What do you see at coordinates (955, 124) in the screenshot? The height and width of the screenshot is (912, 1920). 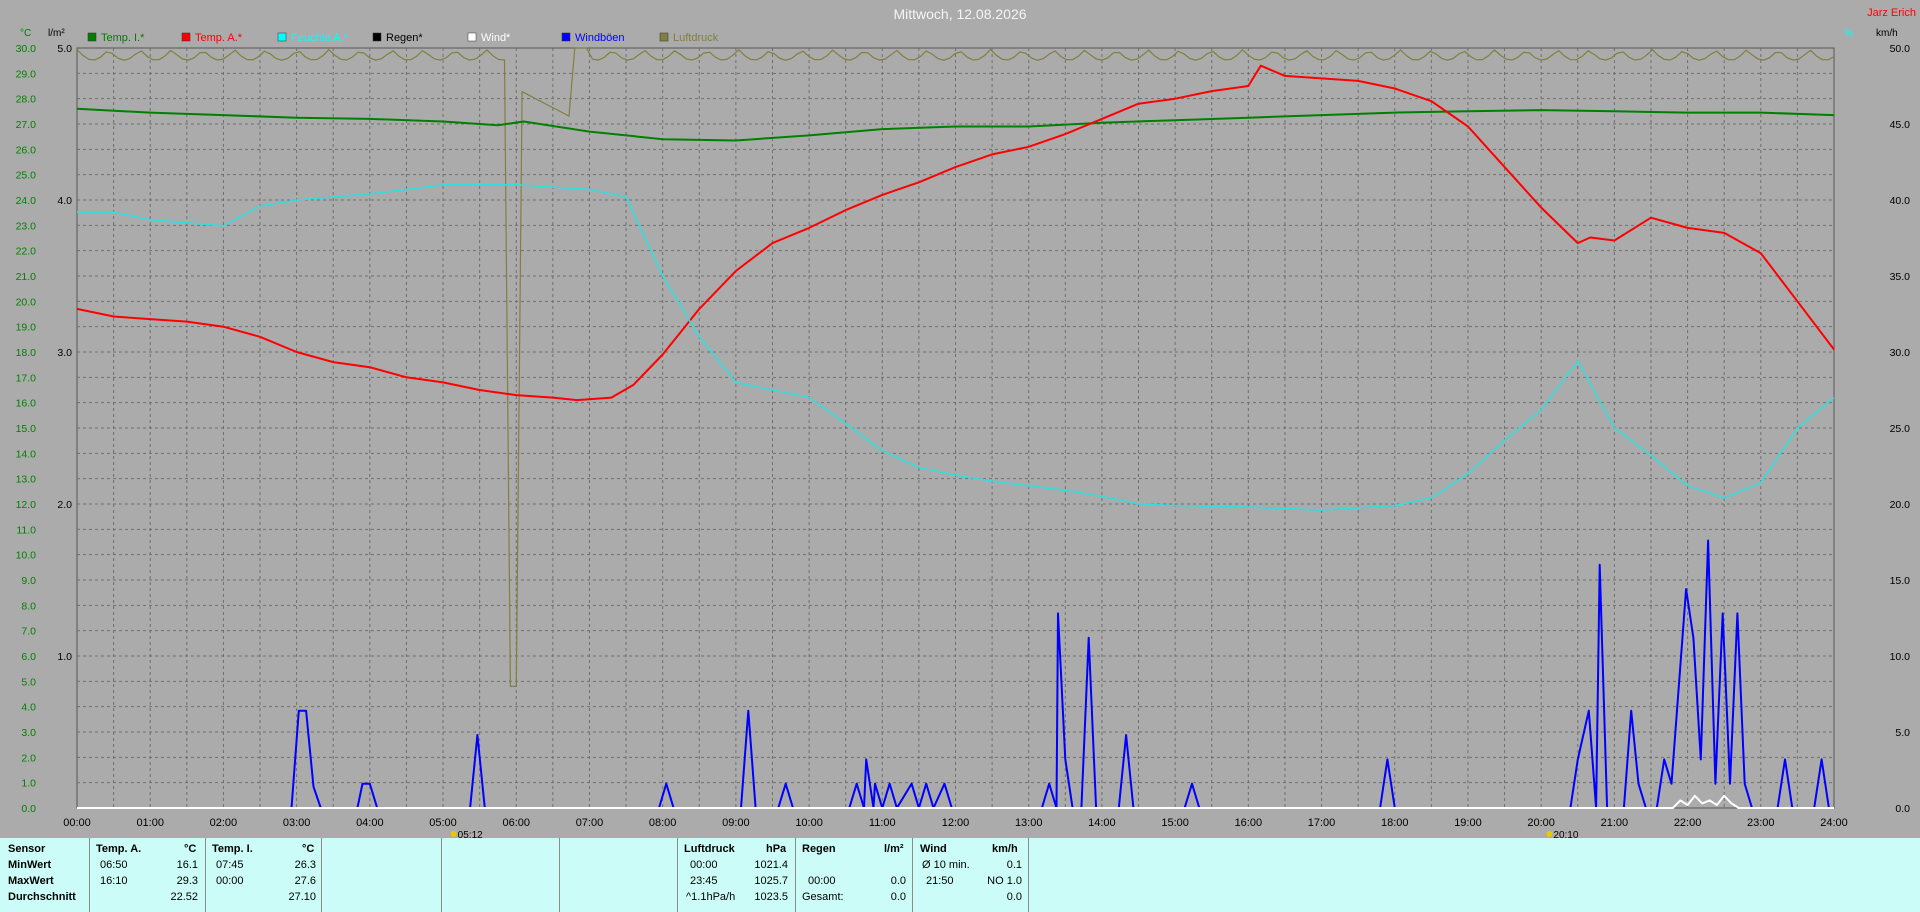 I see `series-line-tempi` at bounding box center [955, 124].